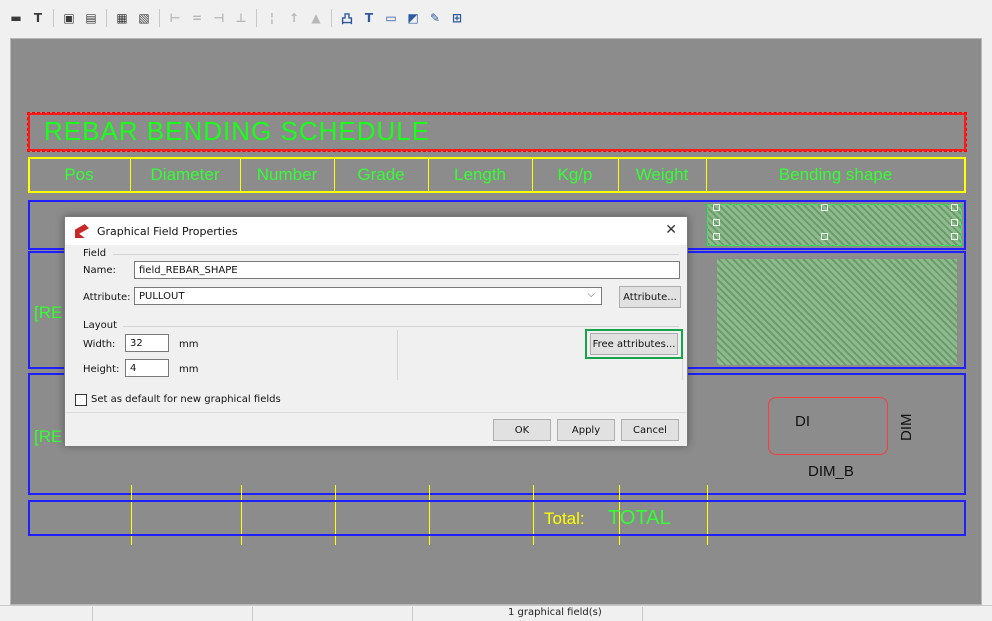 This screenshot has width=992, height=621. I want to click on text-tool-icon: T, so click(369, 18).